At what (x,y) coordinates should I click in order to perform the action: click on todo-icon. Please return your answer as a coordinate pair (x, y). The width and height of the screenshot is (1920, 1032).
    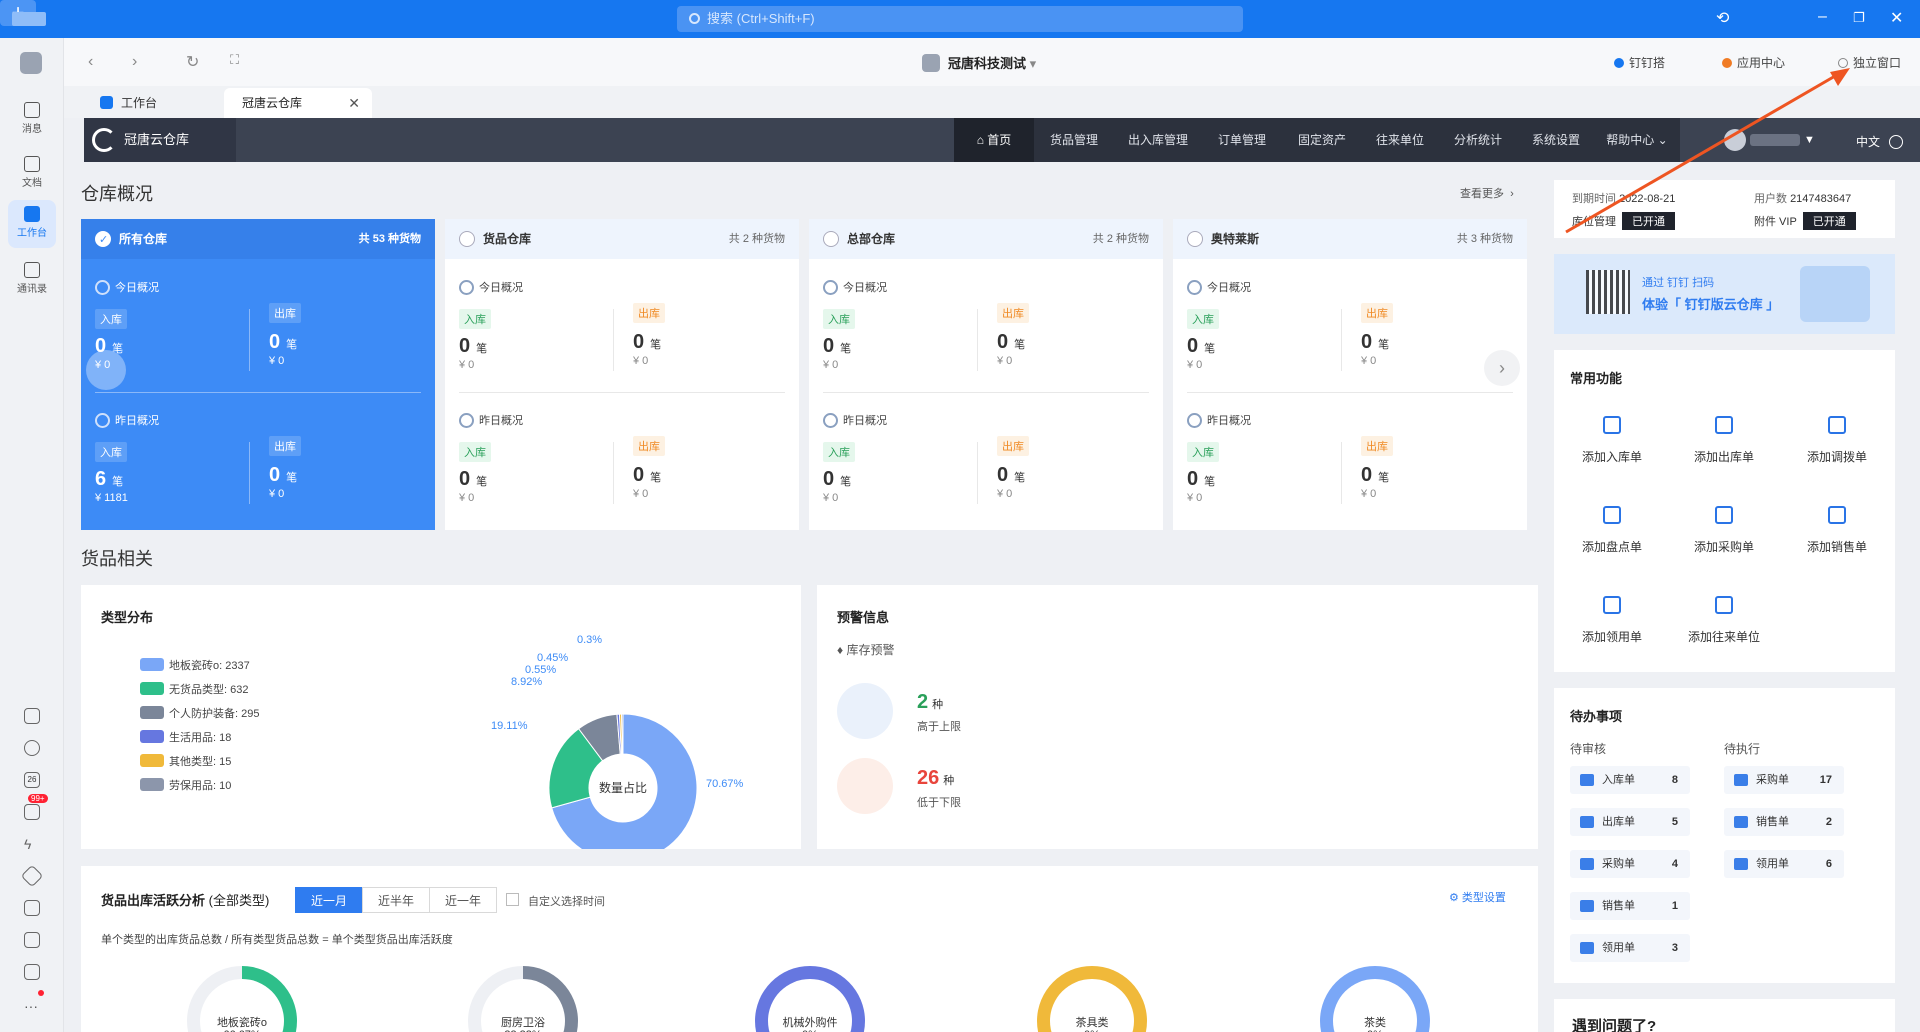
    Looking at the image, I should click on (32, 812).